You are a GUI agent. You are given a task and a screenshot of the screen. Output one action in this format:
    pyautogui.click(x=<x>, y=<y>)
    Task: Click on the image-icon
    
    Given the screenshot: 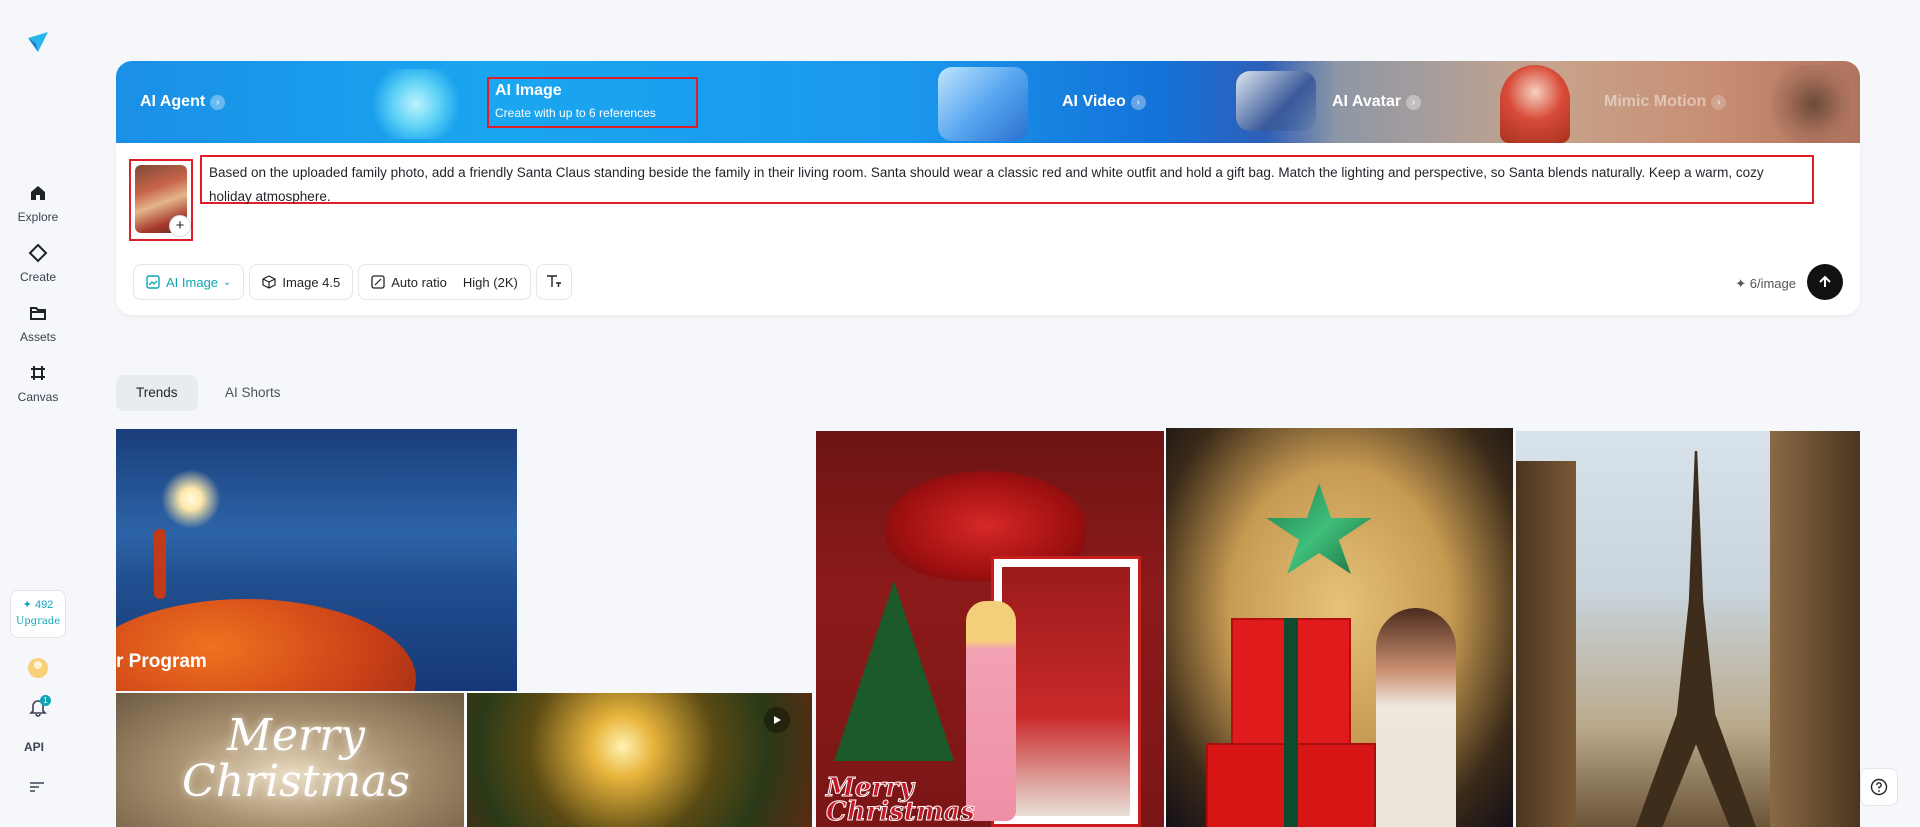 What is the action you would take?
    pyautogui.click(x=153, y=282)
    